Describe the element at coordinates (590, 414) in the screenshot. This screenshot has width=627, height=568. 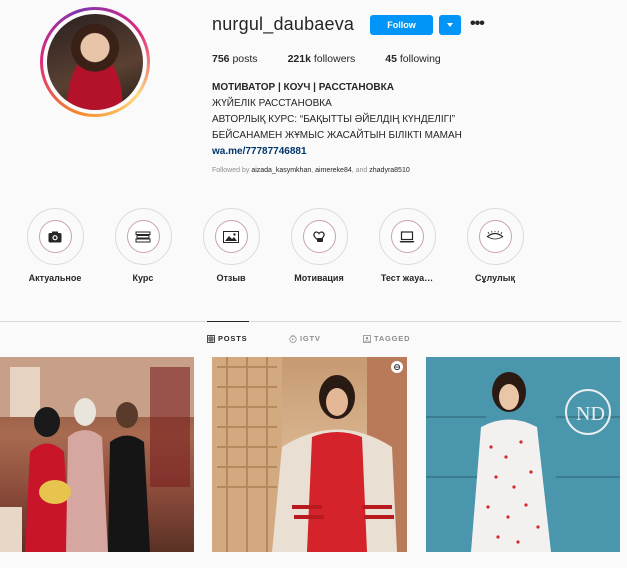
I see `svg-text: ND` at that location.